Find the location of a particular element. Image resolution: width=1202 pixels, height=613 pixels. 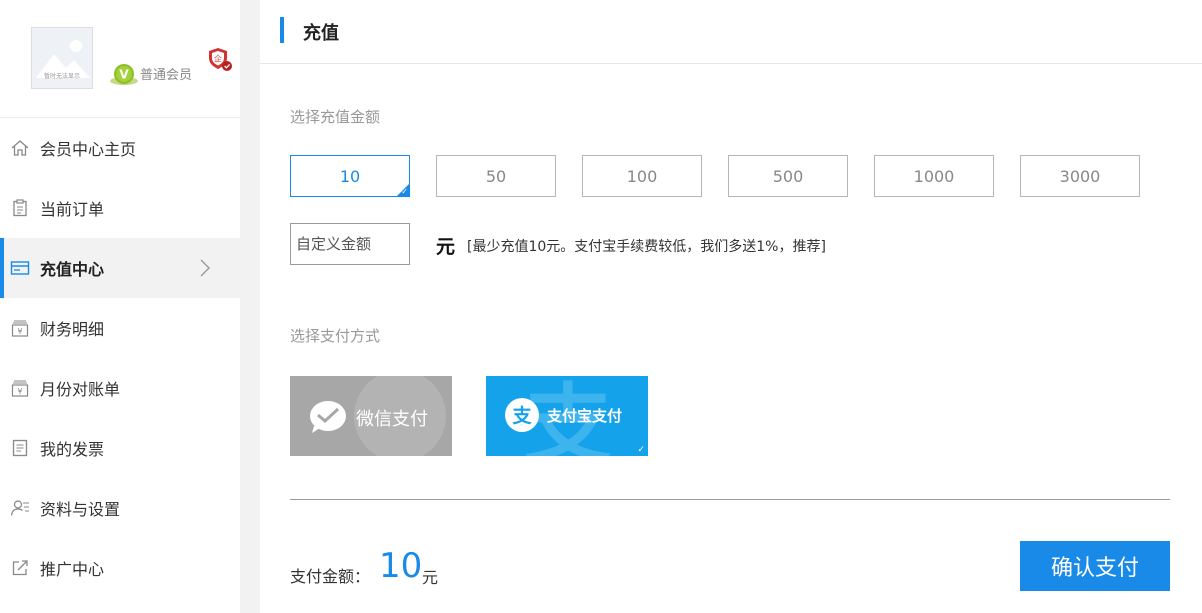

enterprise-shield-icon: 企 is located at coordinates (220, 59).